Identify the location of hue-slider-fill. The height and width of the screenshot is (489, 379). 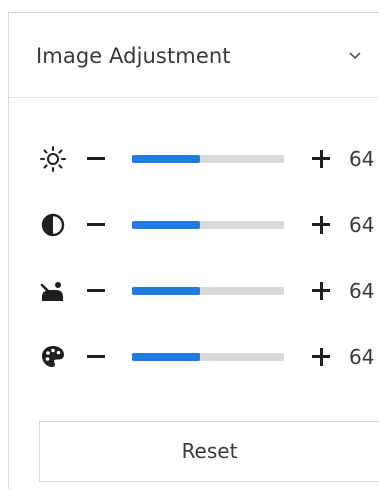
(166, 357).